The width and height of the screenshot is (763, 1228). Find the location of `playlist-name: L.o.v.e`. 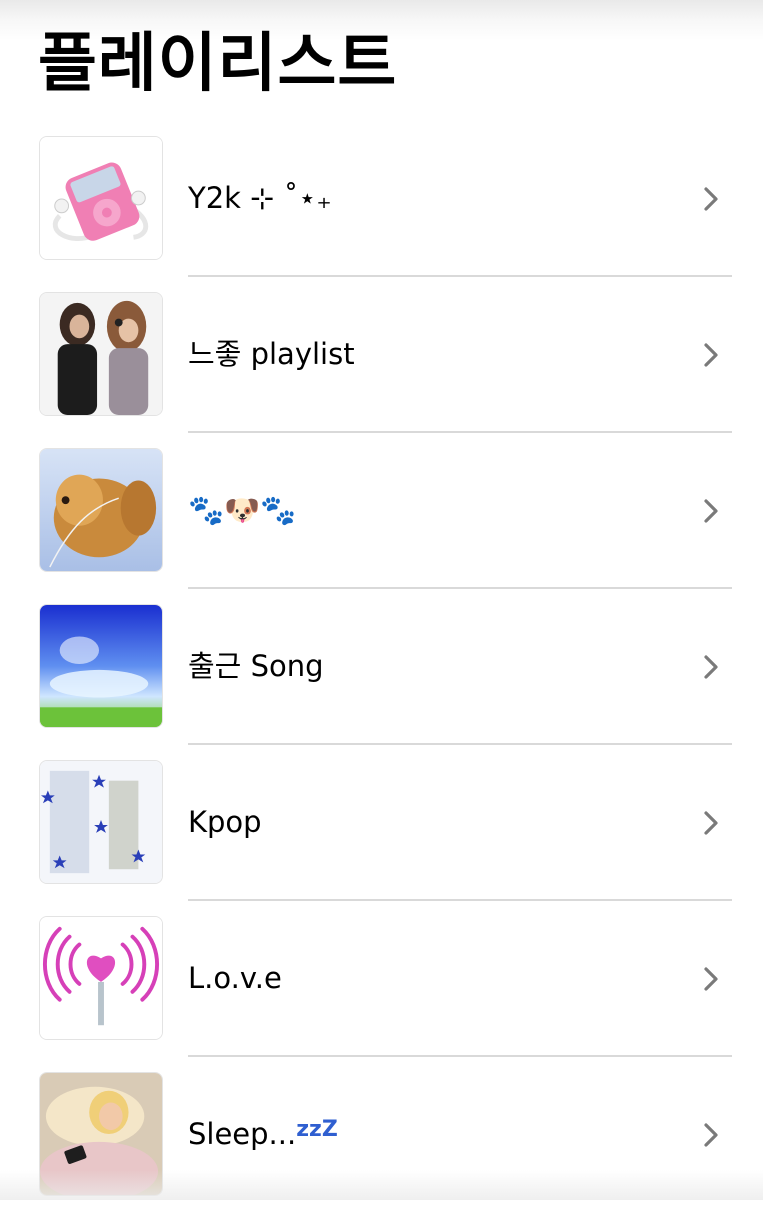

playlist-name: L.o.v.e is located at coordinates (235, 978).